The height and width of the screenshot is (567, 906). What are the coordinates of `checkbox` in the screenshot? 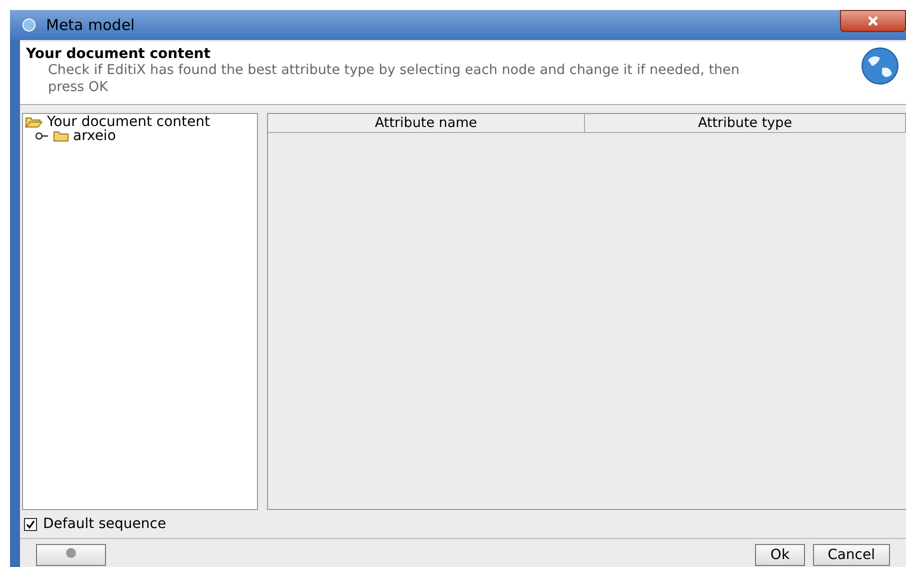 It's located at (30, 524).